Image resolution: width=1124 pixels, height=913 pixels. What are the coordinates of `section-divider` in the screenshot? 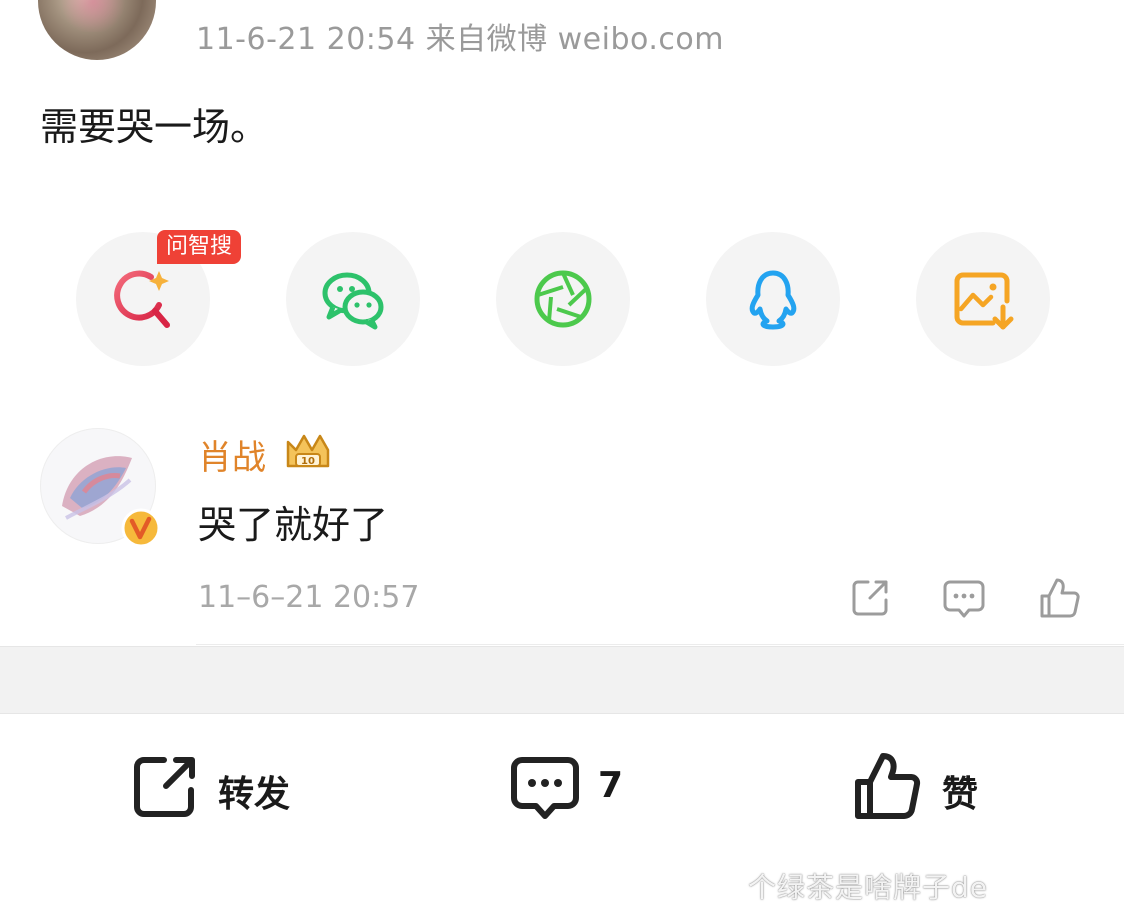 It's located at (562, 680).